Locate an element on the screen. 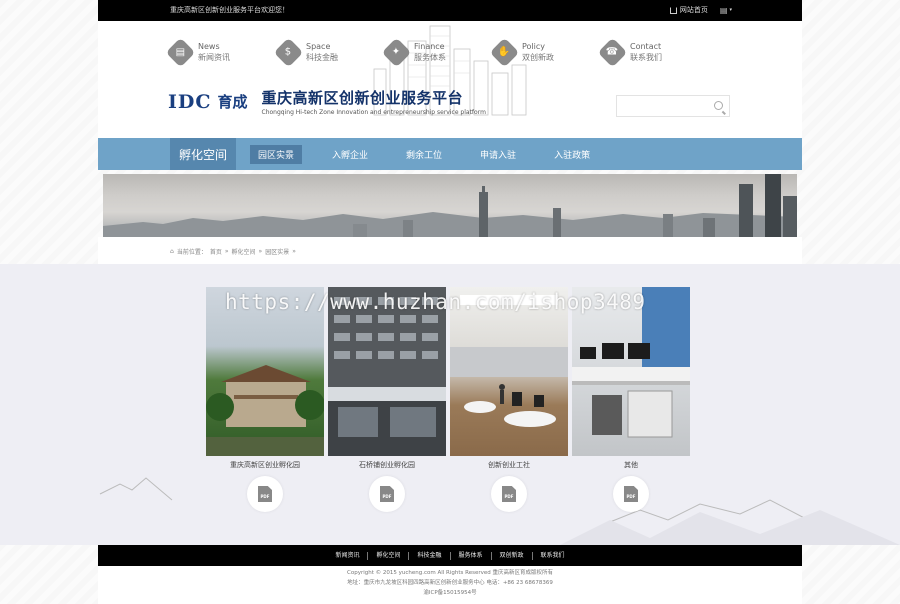 This screenshot has height=604, width=900. quick-link-en: News is located at coordinates (209, 46).